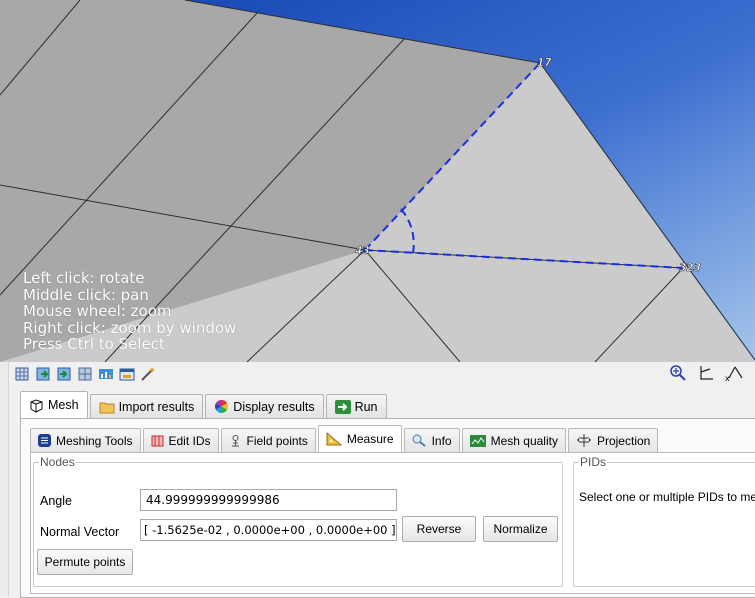 The image size is (755, 598). Describe the element at coordinates (362, 251) in the screenshot. I see `node-label-43: 43` at that location.